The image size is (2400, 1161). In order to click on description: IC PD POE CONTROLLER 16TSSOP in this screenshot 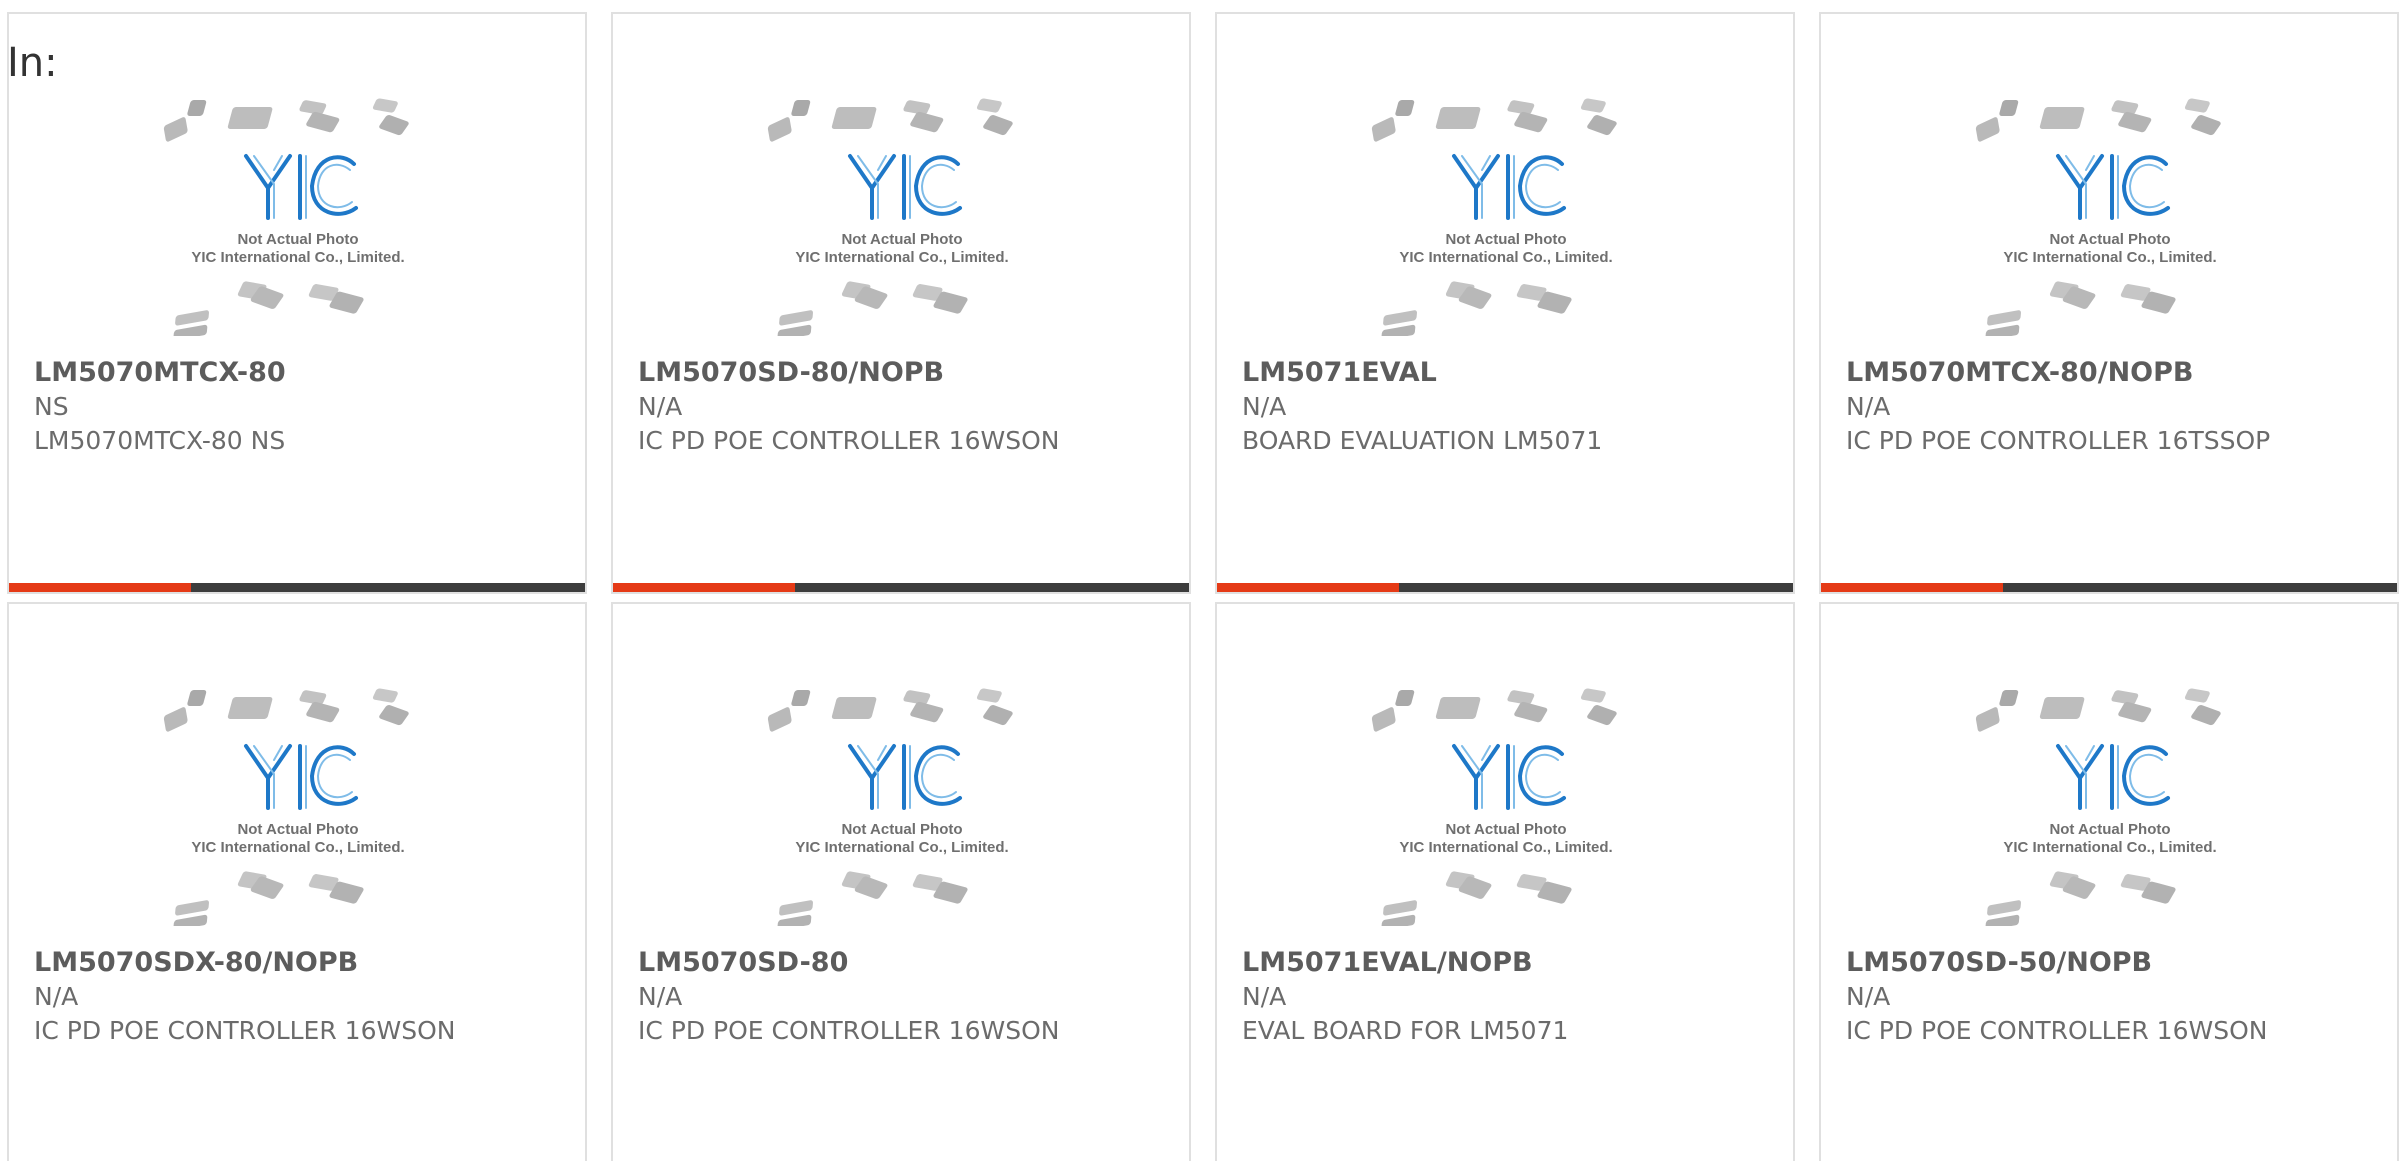, I will do `click(2058, 440)`.